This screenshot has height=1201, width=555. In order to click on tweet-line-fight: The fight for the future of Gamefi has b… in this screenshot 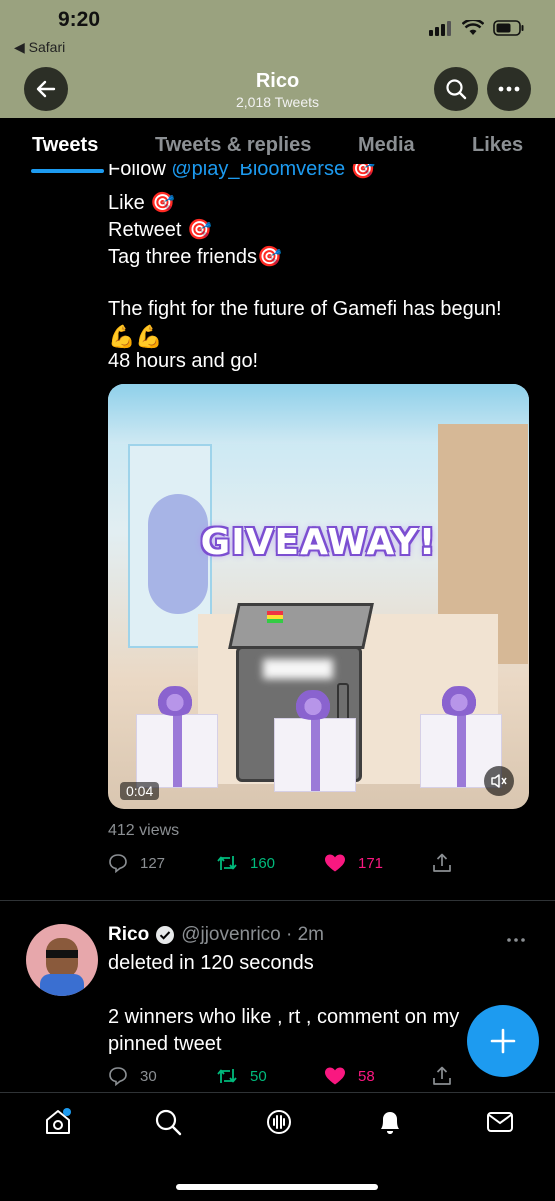, I will do `click(305, 309)`.